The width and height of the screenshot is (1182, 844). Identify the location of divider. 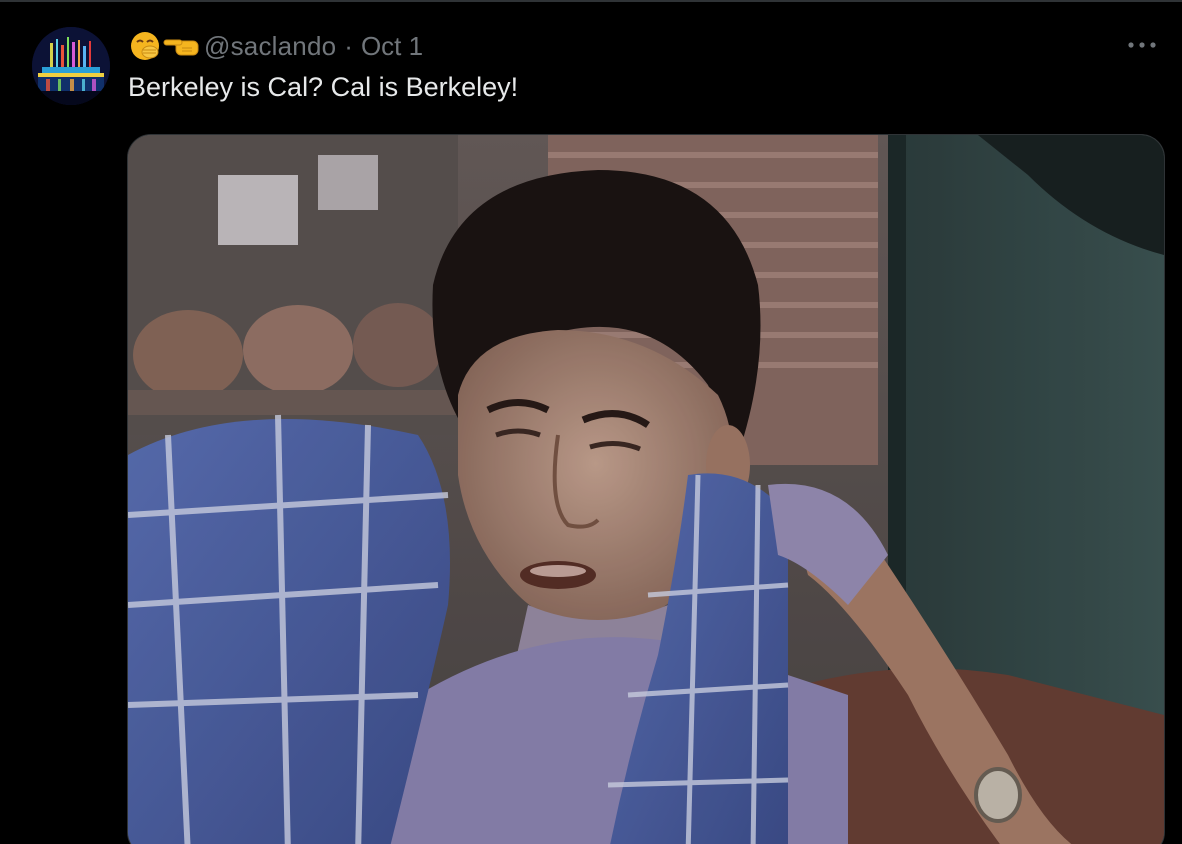
(591, 1).